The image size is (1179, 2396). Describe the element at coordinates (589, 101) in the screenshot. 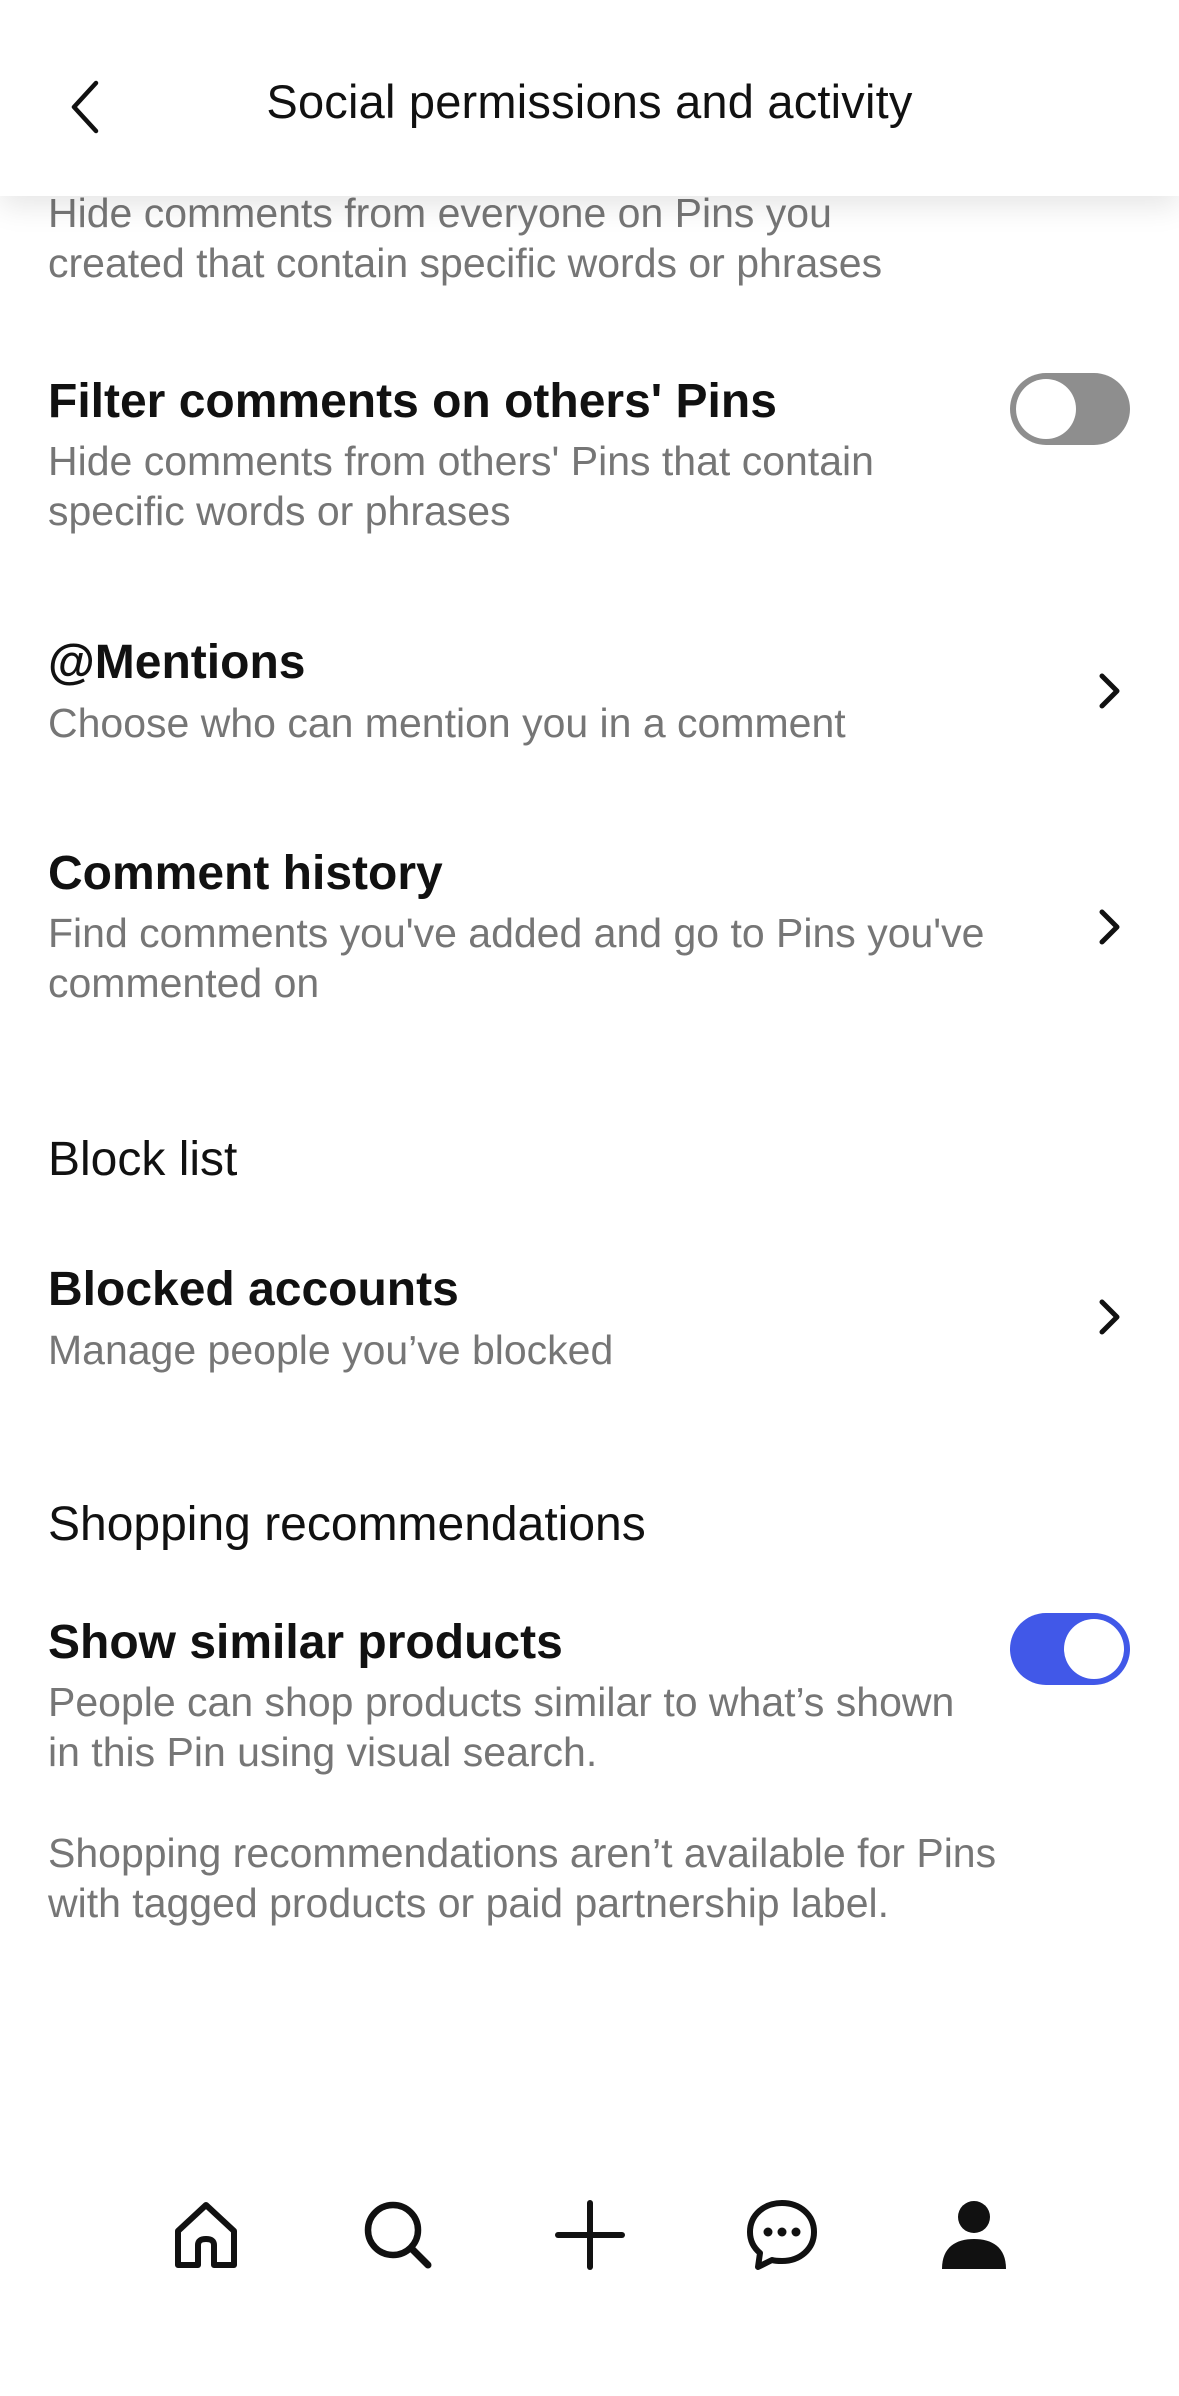

I see `page-title: Social permissions and activity` at that location.